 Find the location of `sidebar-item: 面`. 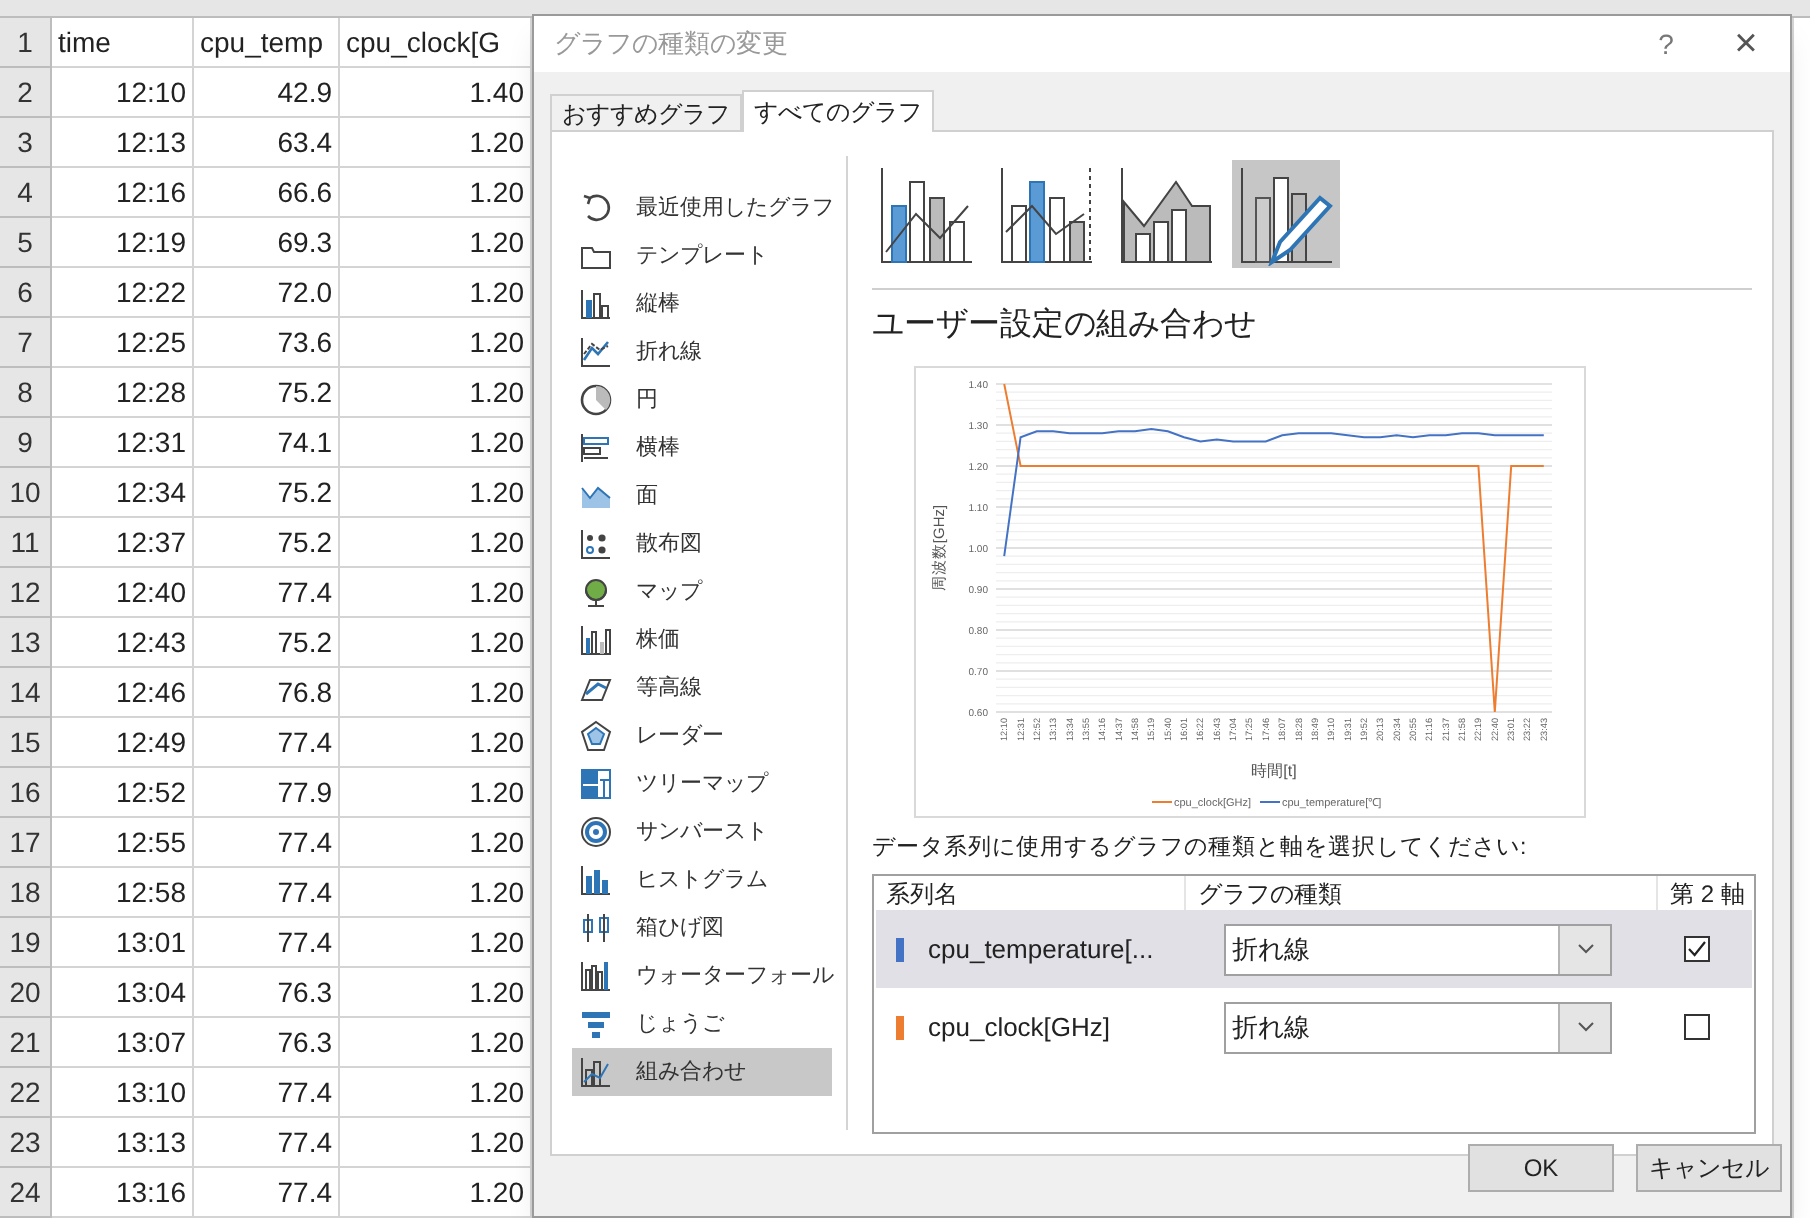

sidebar-item: 面 is located at coordinates (702, 496).